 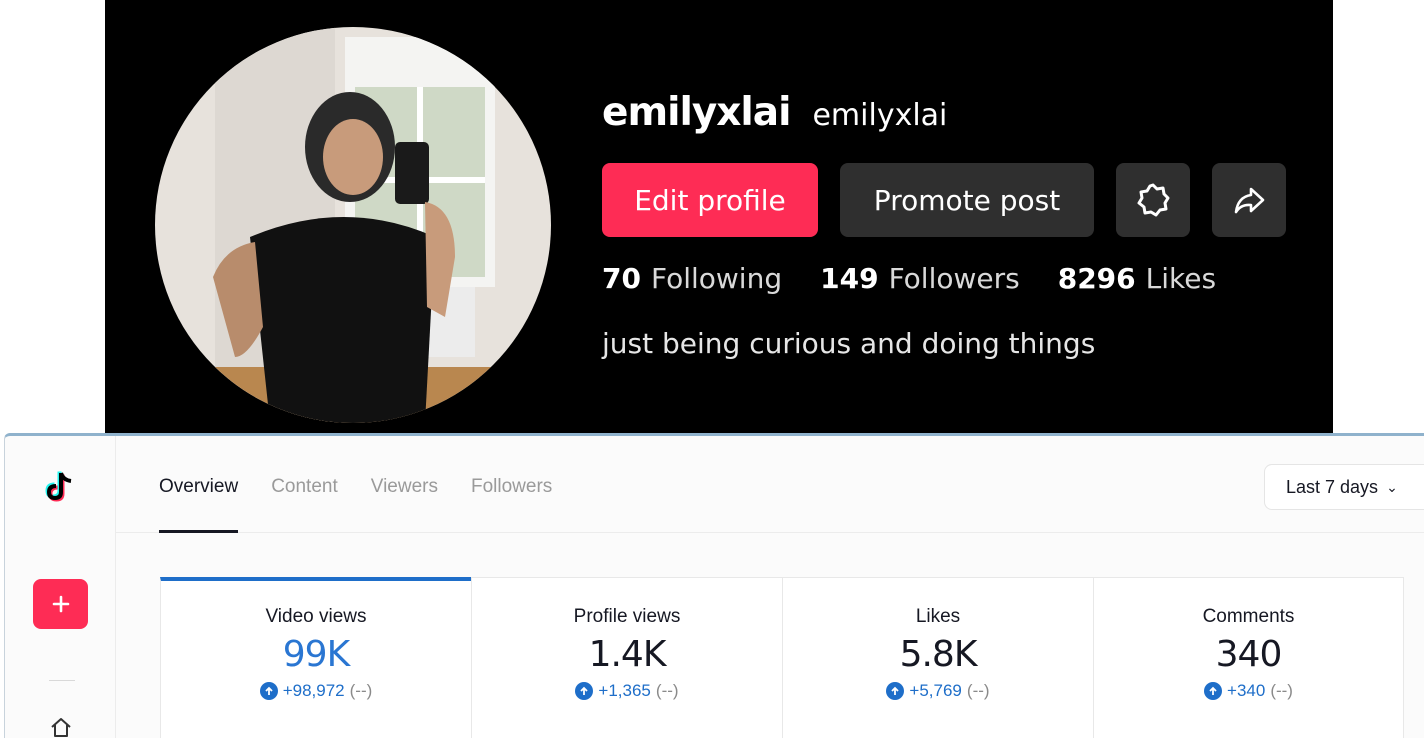 I want to click on likes-label: Likes, so click(x=1181, y=278).